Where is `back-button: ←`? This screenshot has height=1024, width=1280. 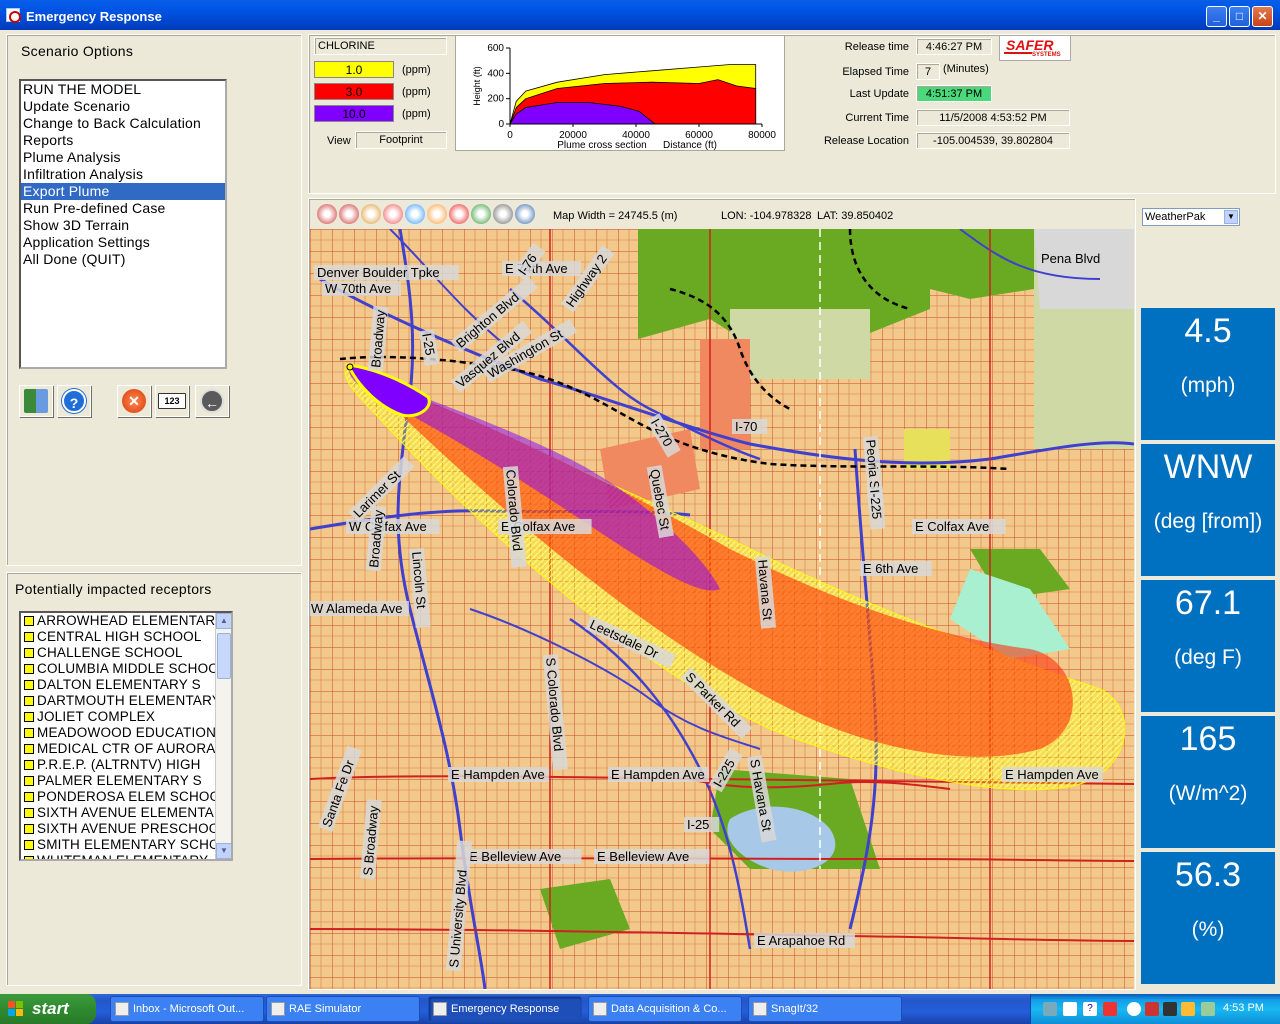 back-button: ← is located at coordinates (212, 401).